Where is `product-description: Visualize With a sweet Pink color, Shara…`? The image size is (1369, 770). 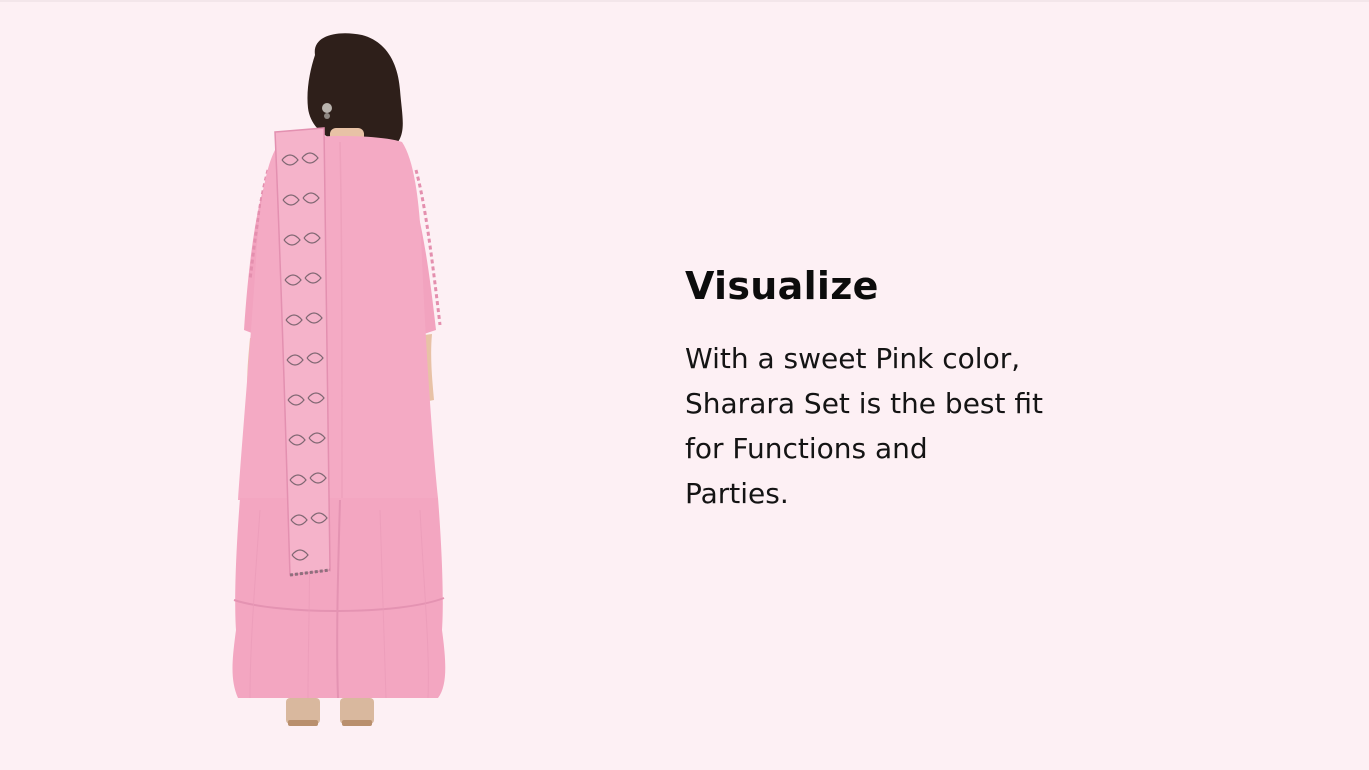
product-description: Visualize With a sweet Pink color, Shara… is located at coordinates (895, 387).